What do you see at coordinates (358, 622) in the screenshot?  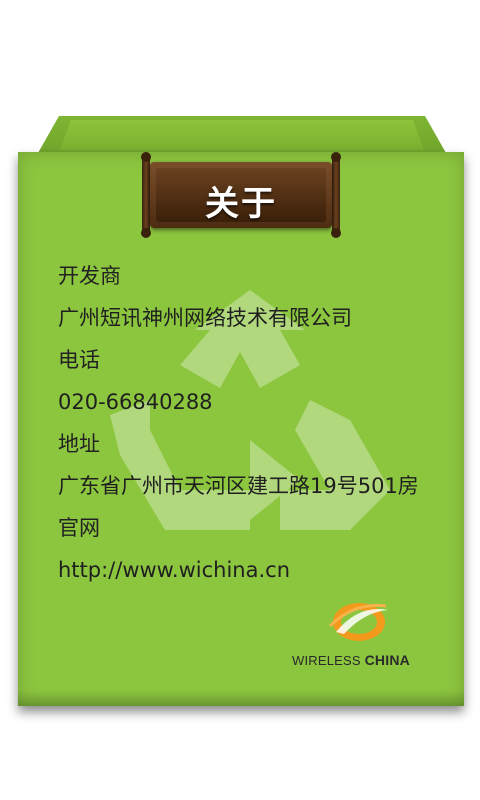 I see `wireless-china-logo-icon` at bounding box center [358, 622].